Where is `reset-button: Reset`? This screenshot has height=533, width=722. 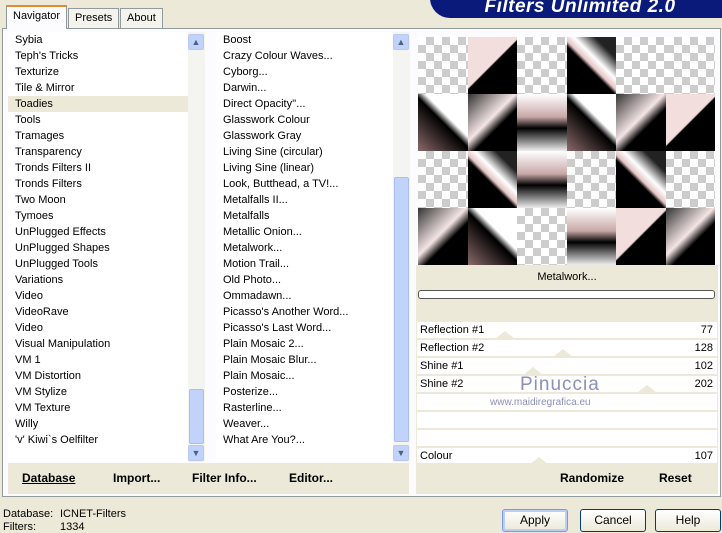
reset-button: Reset is located at coordinates (675, 478).